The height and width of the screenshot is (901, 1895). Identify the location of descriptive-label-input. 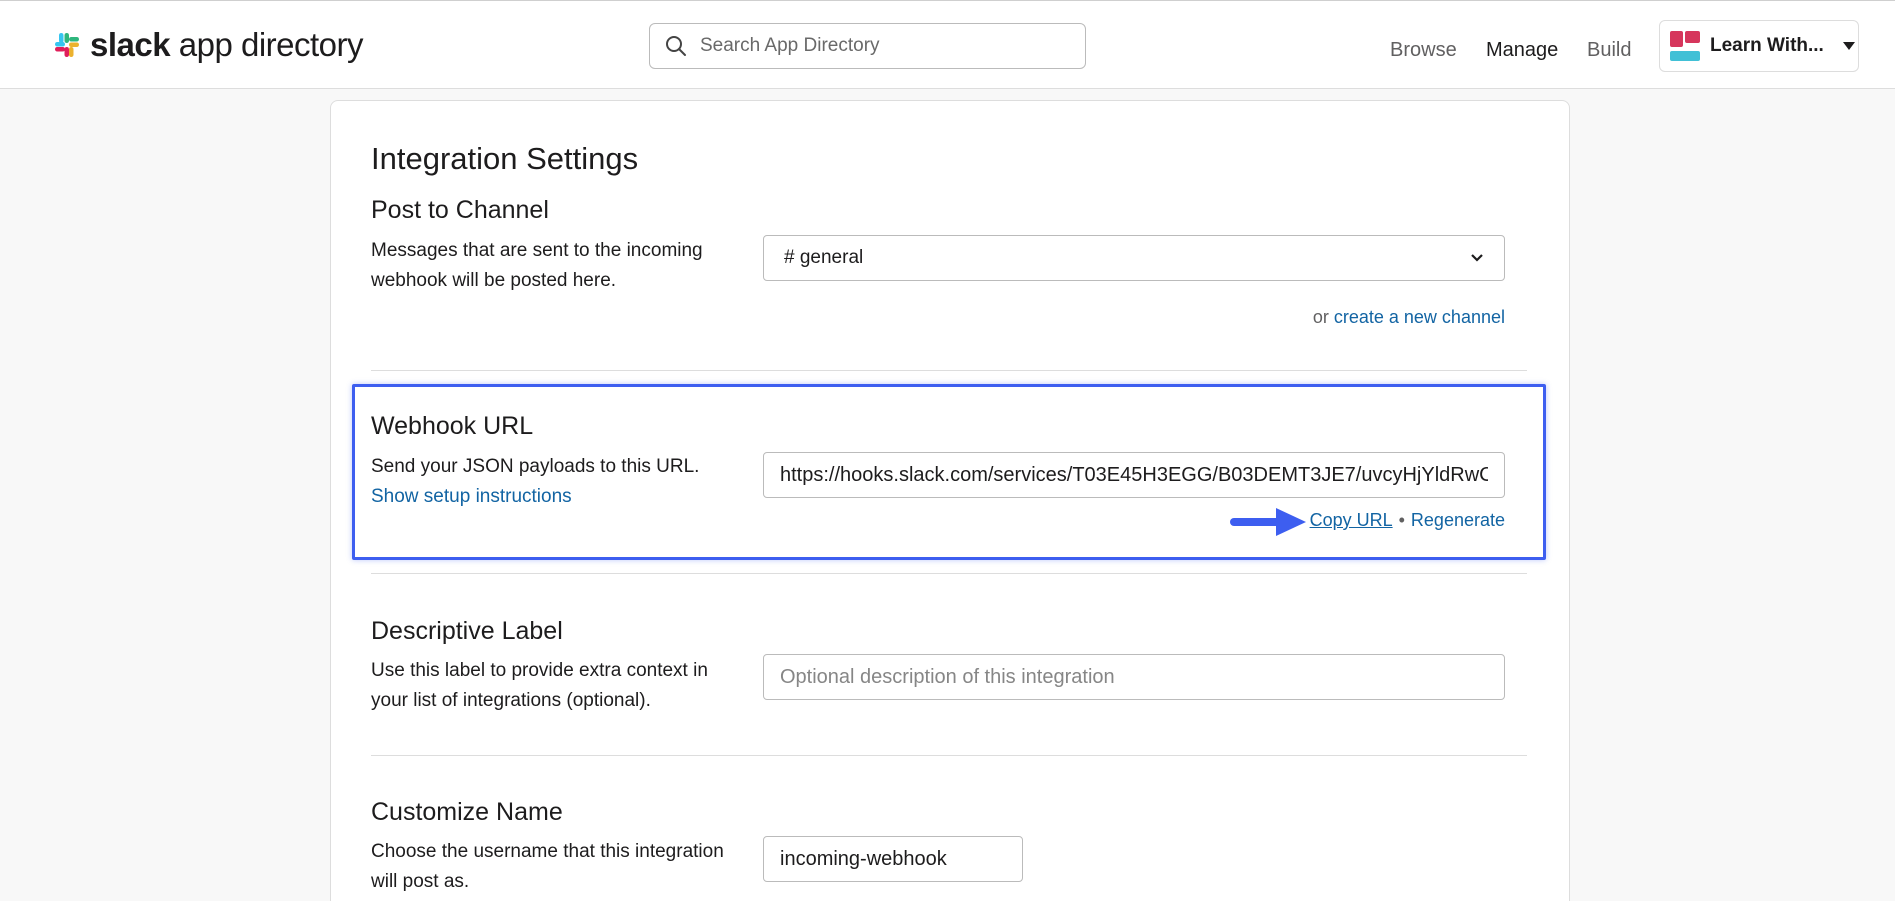
(1134, 677).